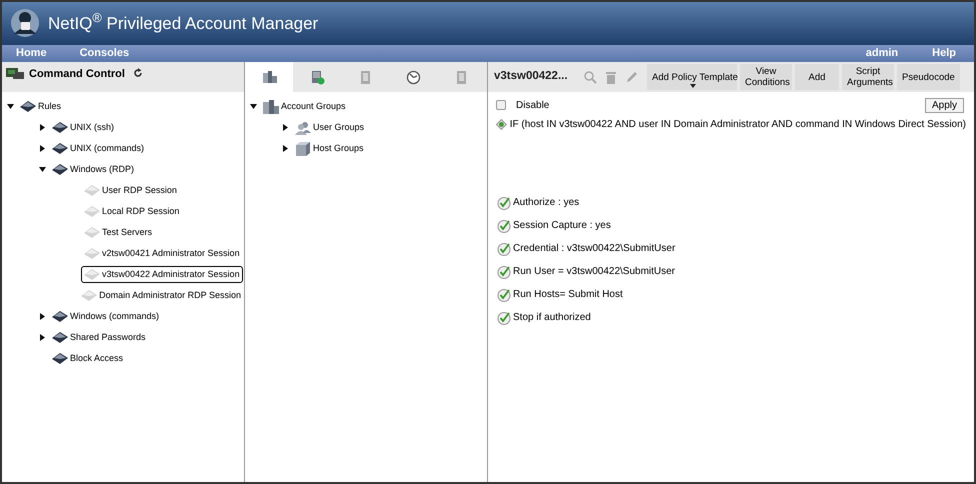 Image resolution: width=976 pixels, height=484 pixels. What do you see at coordinates (137, 73) in the screenshot?
I see `refresh-icon` at bounding box center [137, 73].